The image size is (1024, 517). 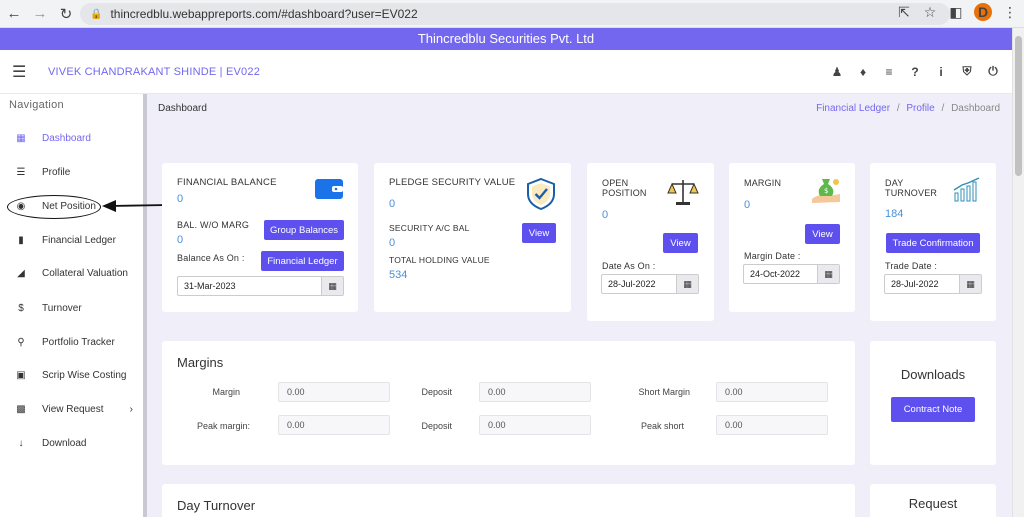 I want to click on bell-icon: ♦, so click(x=863, y=72).